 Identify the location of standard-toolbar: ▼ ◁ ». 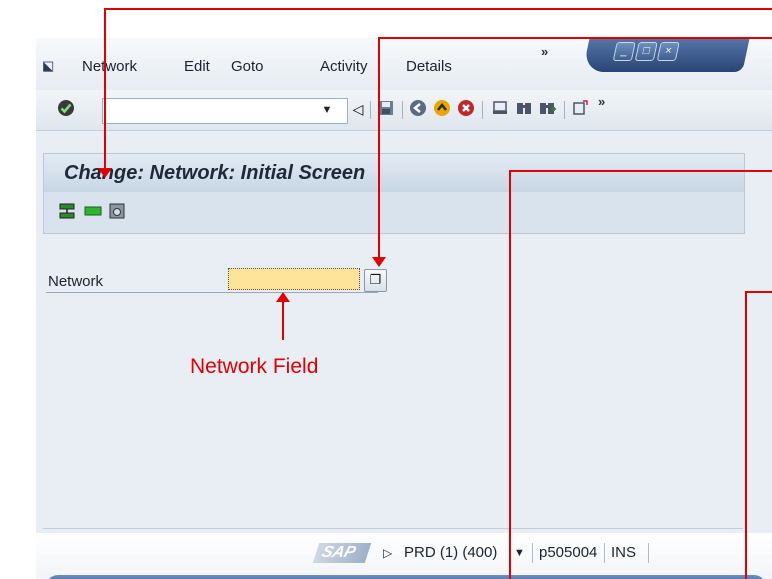
(404, 110).